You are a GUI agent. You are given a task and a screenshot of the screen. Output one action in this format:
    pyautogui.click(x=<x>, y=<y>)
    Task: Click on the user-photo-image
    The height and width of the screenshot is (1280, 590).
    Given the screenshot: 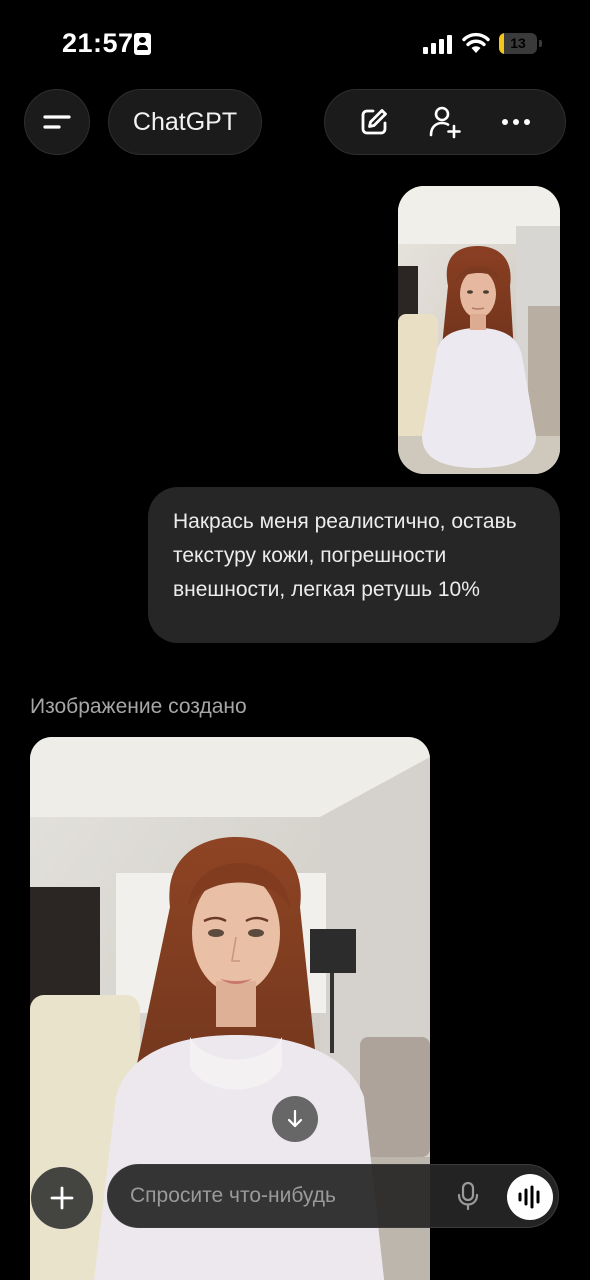 What is the action you would take?
    pyautogui.click(x=479, y=330)
    